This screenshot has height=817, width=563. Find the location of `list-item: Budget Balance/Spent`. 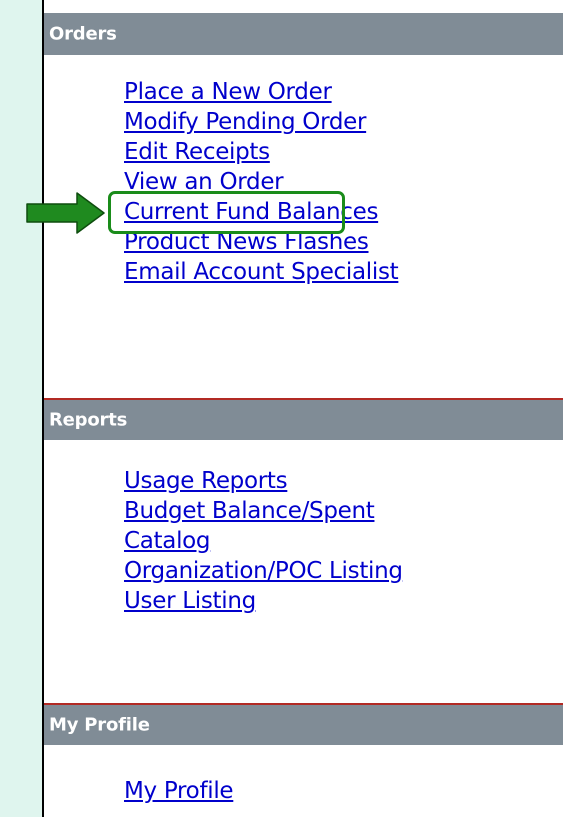

list-item: Budget Balance/Spent is located at coordinates (263, 511).